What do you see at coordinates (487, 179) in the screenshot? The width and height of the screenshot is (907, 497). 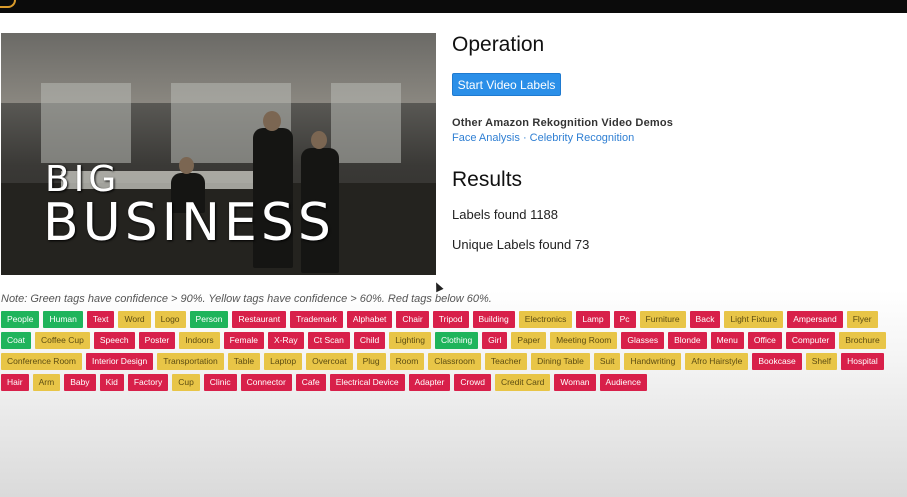 I see `results-heading: Results` at bounding box center [487, 179].